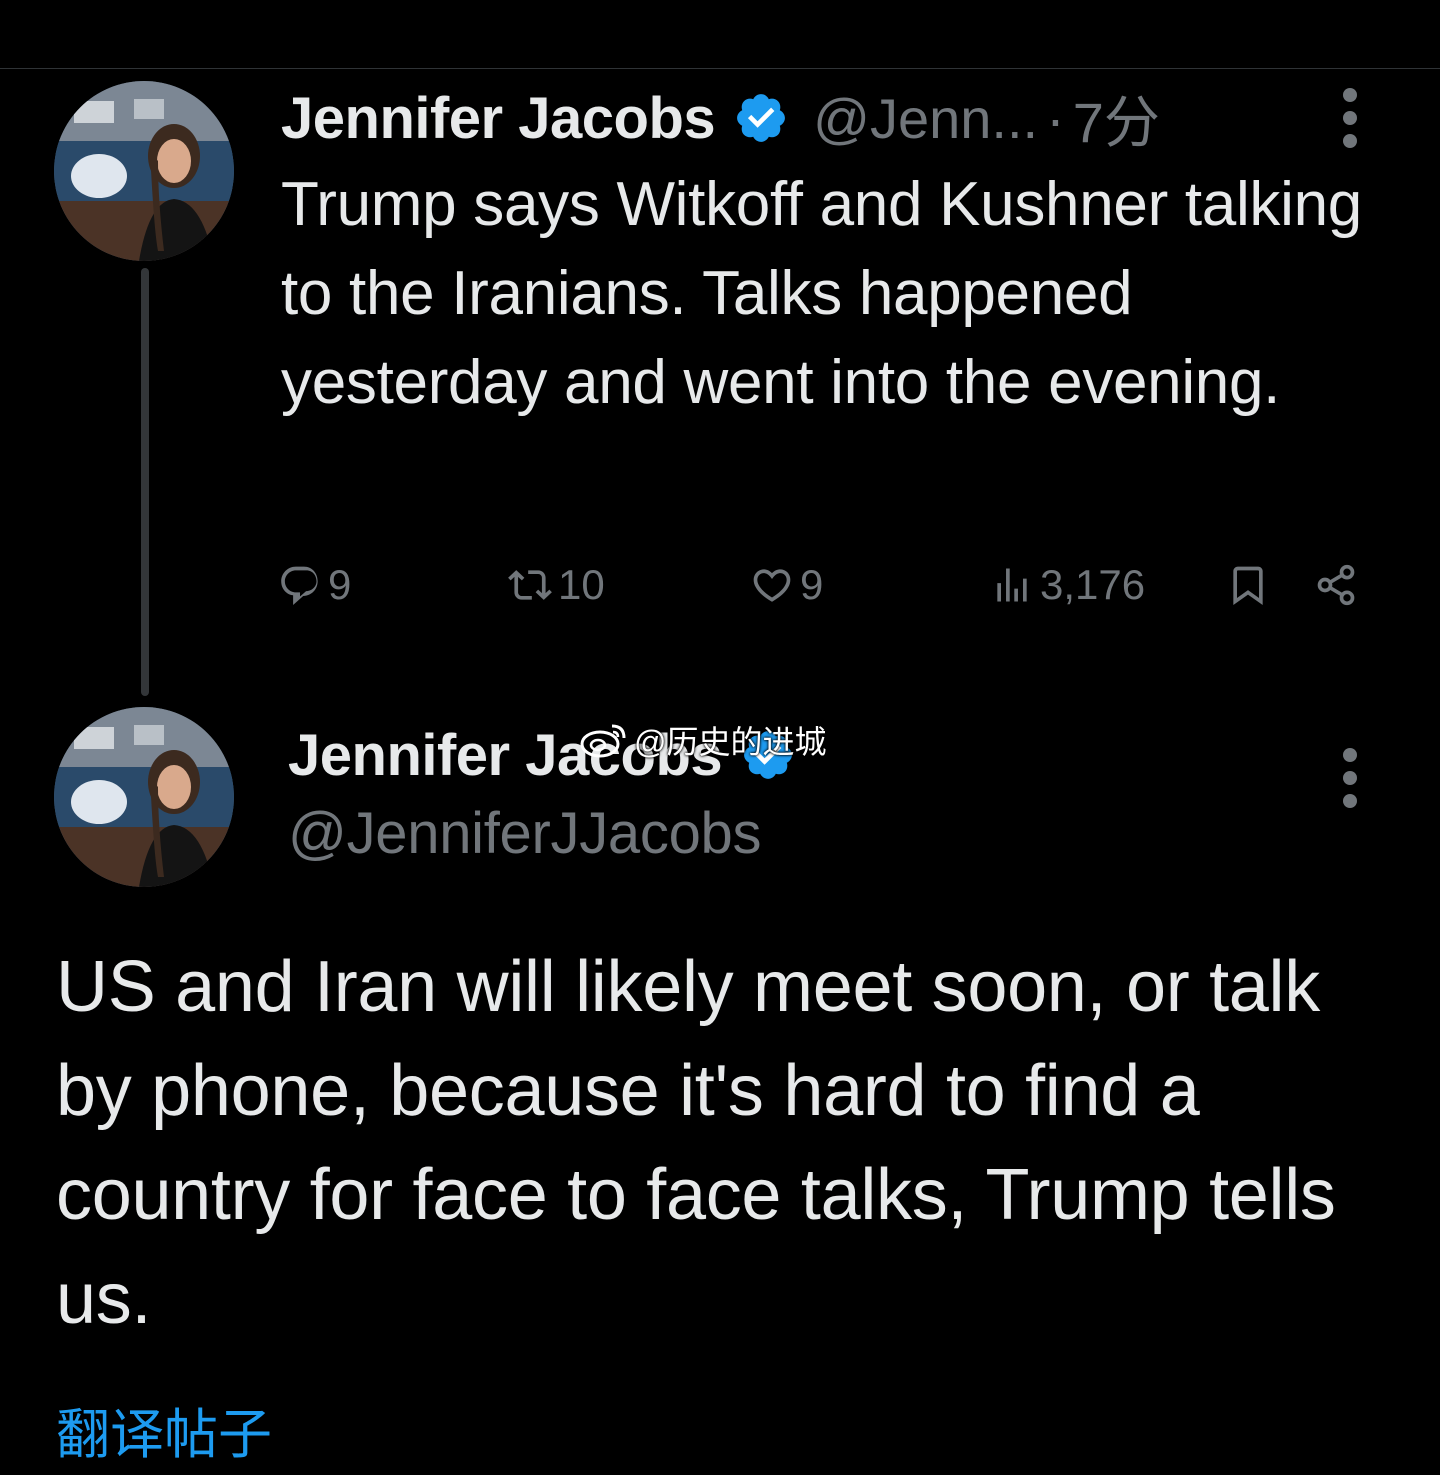  I want to click on top-divider, so click(720, 68).